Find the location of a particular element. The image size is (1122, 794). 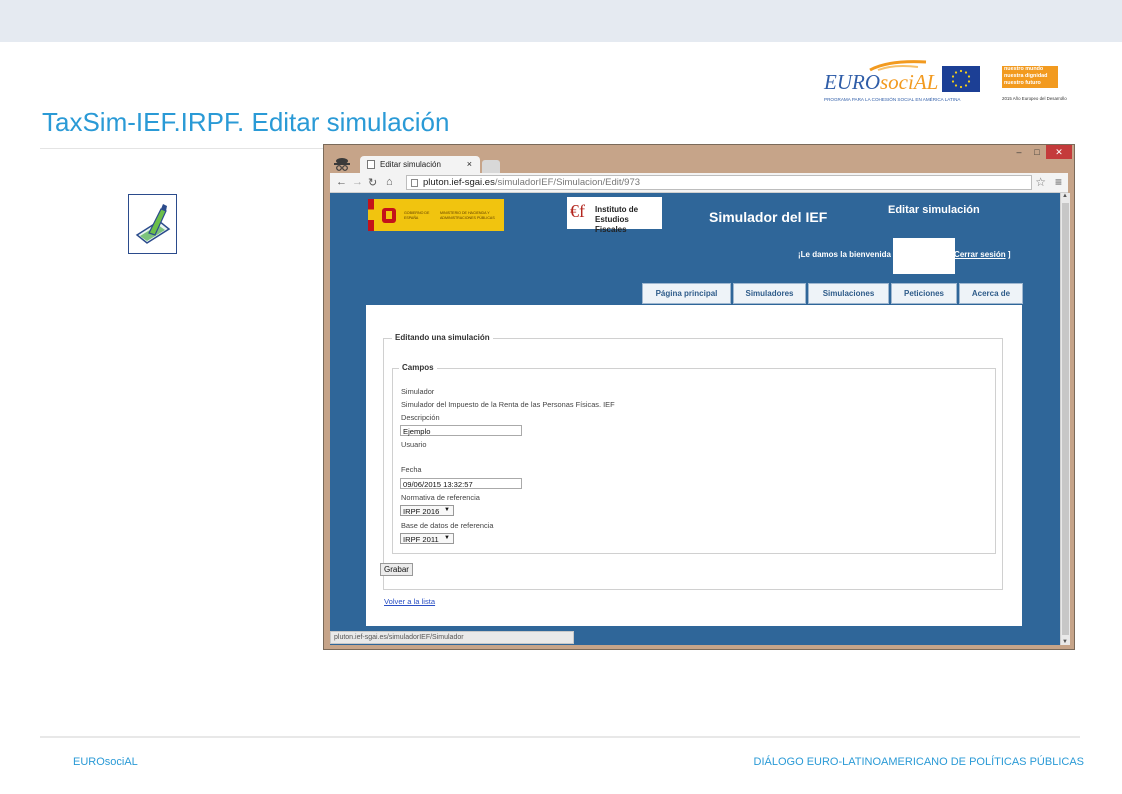

edit-fieldset-legend: Editando una simulación is located at coordinates (442, 337).